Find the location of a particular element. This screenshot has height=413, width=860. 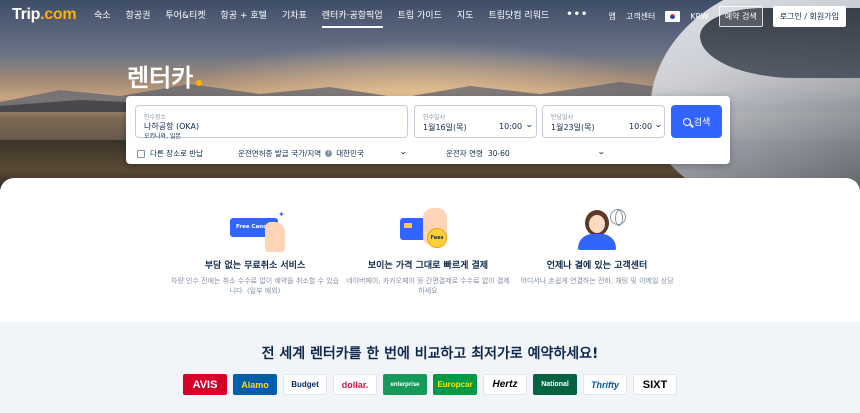

more-menu-icon: ••• is located at coordinates (577, 16).